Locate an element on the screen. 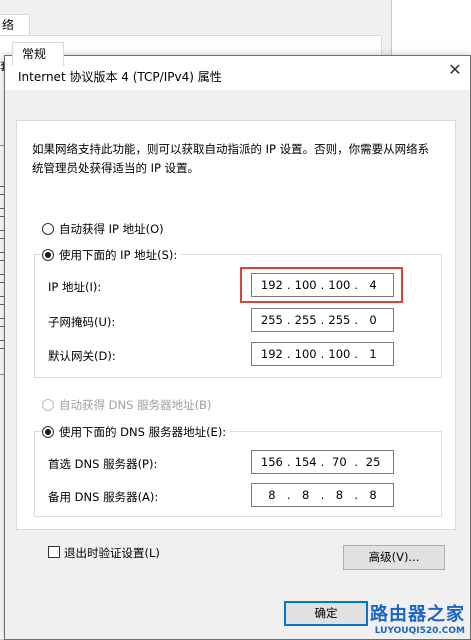  auto-ip-option: 自动获得 IP 地址(O) is located at coordinates (103, 229).